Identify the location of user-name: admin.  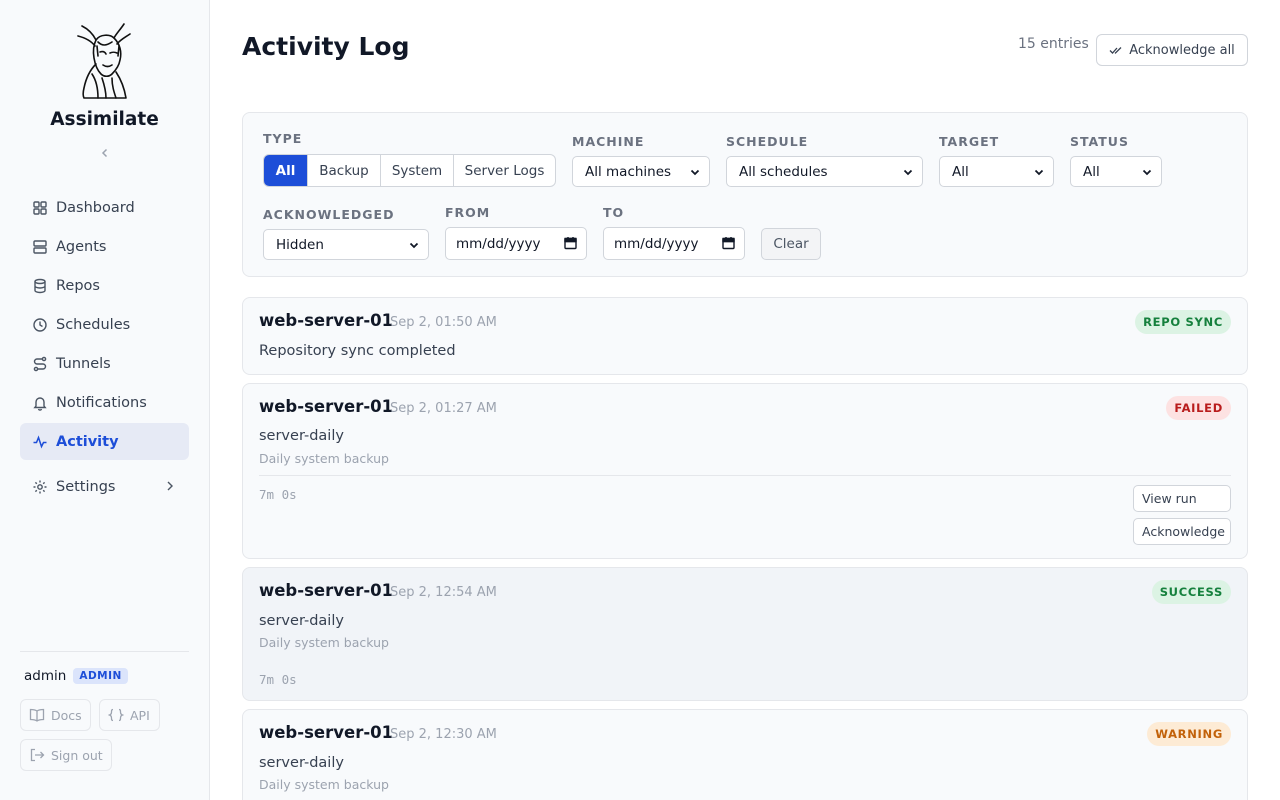
(45, 676).